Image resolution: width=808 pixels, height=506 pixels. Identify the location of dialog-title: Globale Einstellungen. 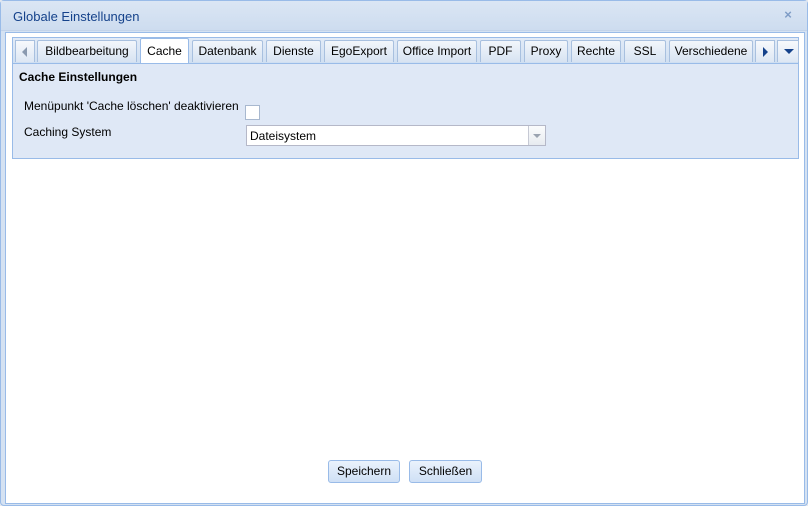
(76, 16).